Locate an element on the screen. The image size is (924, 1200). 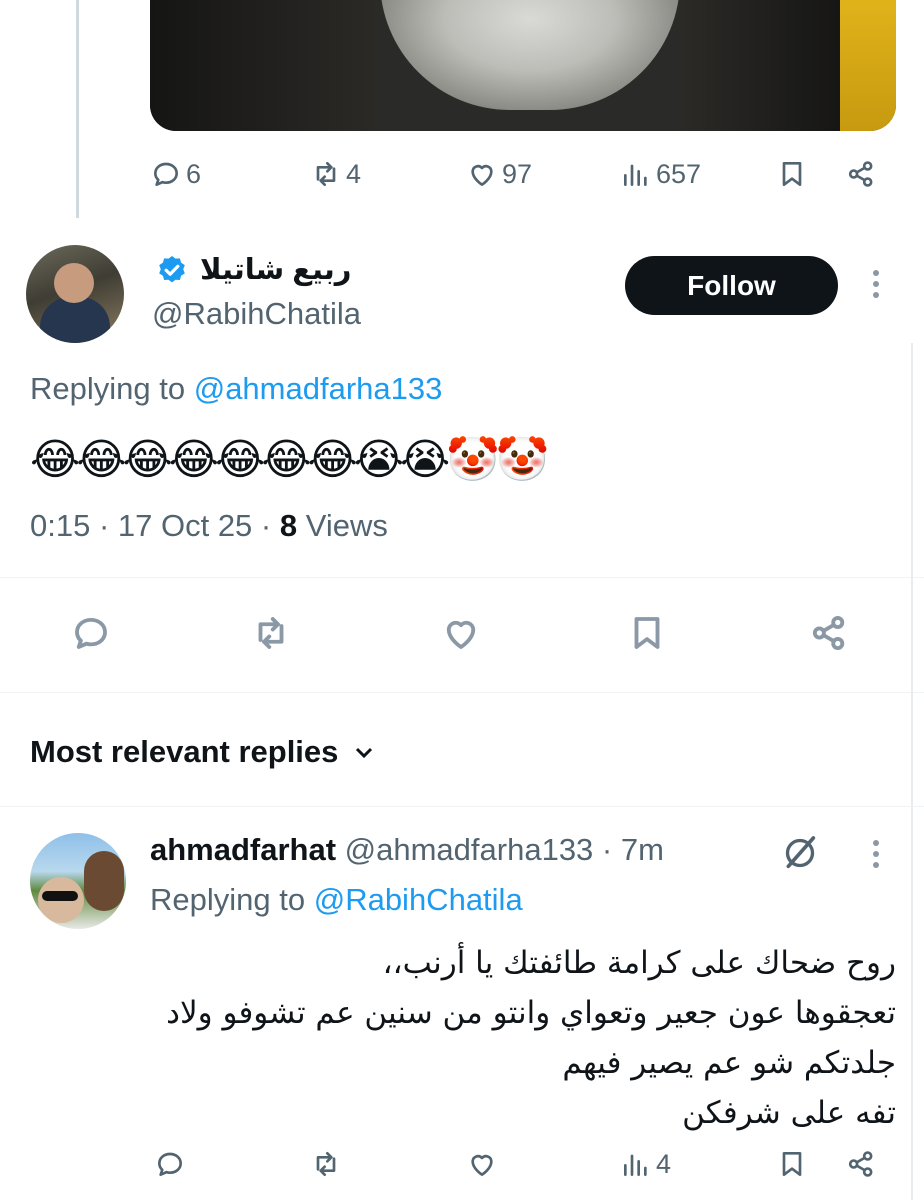
replying-to: Replying to @ahmadfarha133 is located at coordinates (236, 389).